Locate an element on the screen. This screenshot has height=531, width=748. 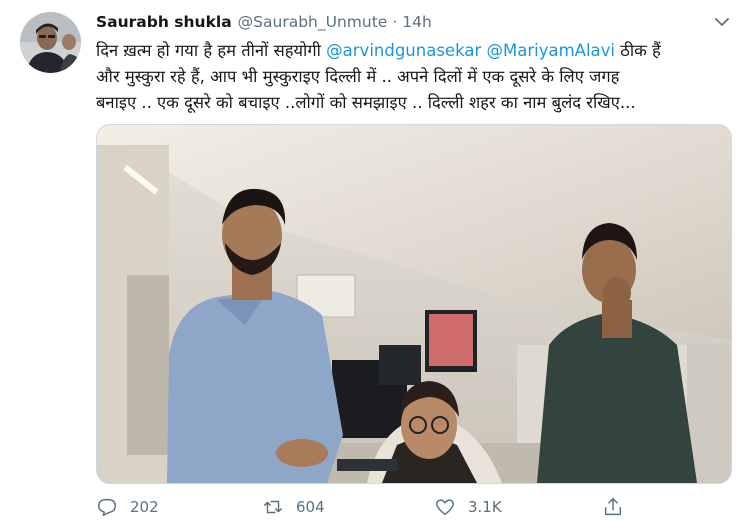
avatar-image is located at coordinates (50, 42).